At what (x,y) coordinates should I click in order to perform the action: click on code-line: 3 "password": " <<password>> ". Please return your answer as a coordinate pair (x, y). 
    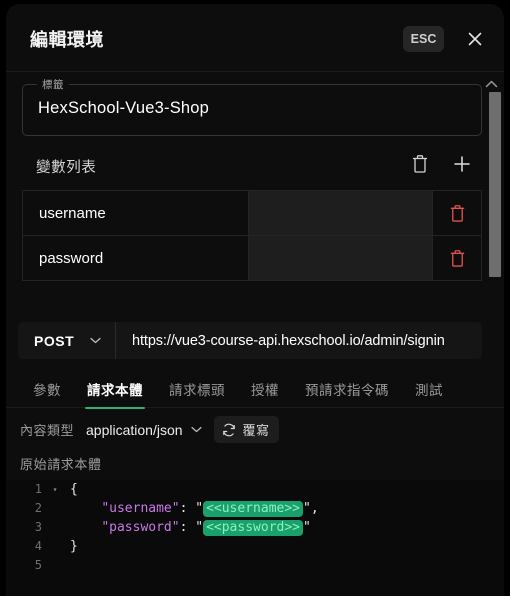
    Looking at the image, I should click on (255, 527).